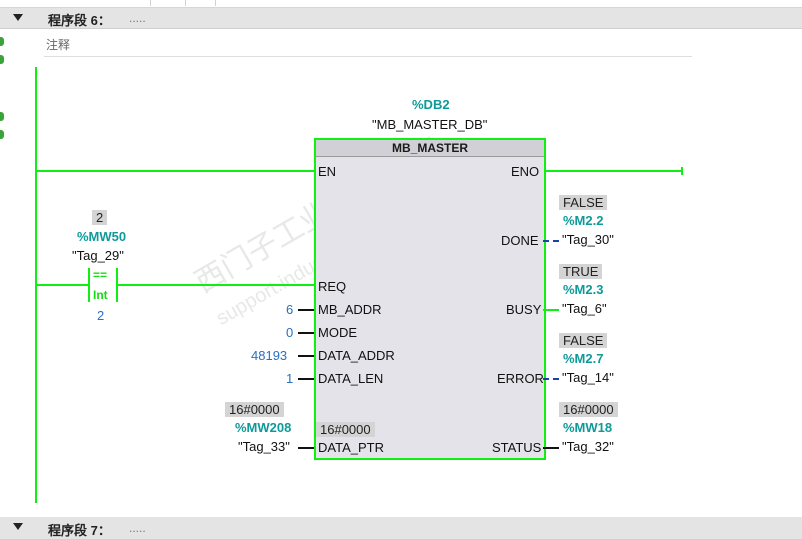  I want to click on compare-operand-tag: "Tag_29", so click(98, 255).